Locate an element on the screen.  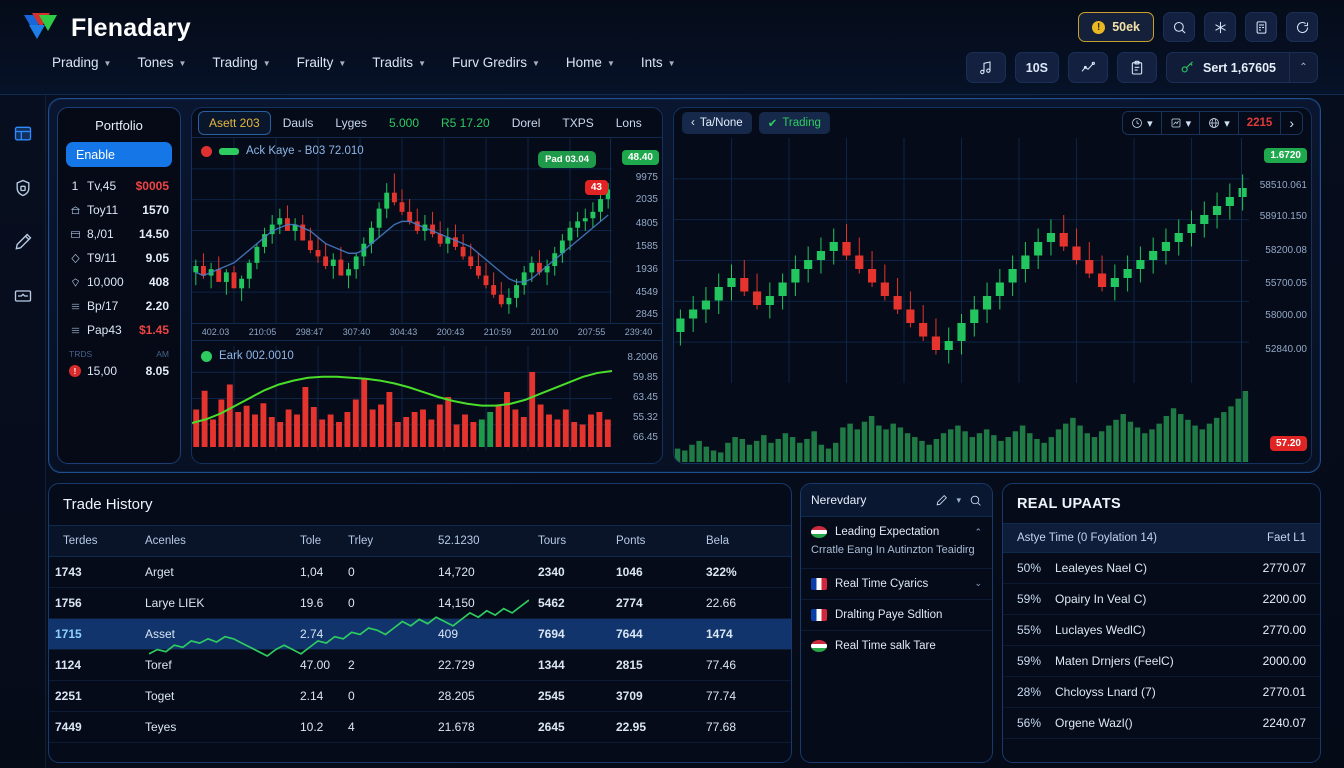
nav-item-3: Frailty ▼ is located at coordinates (322, 62).